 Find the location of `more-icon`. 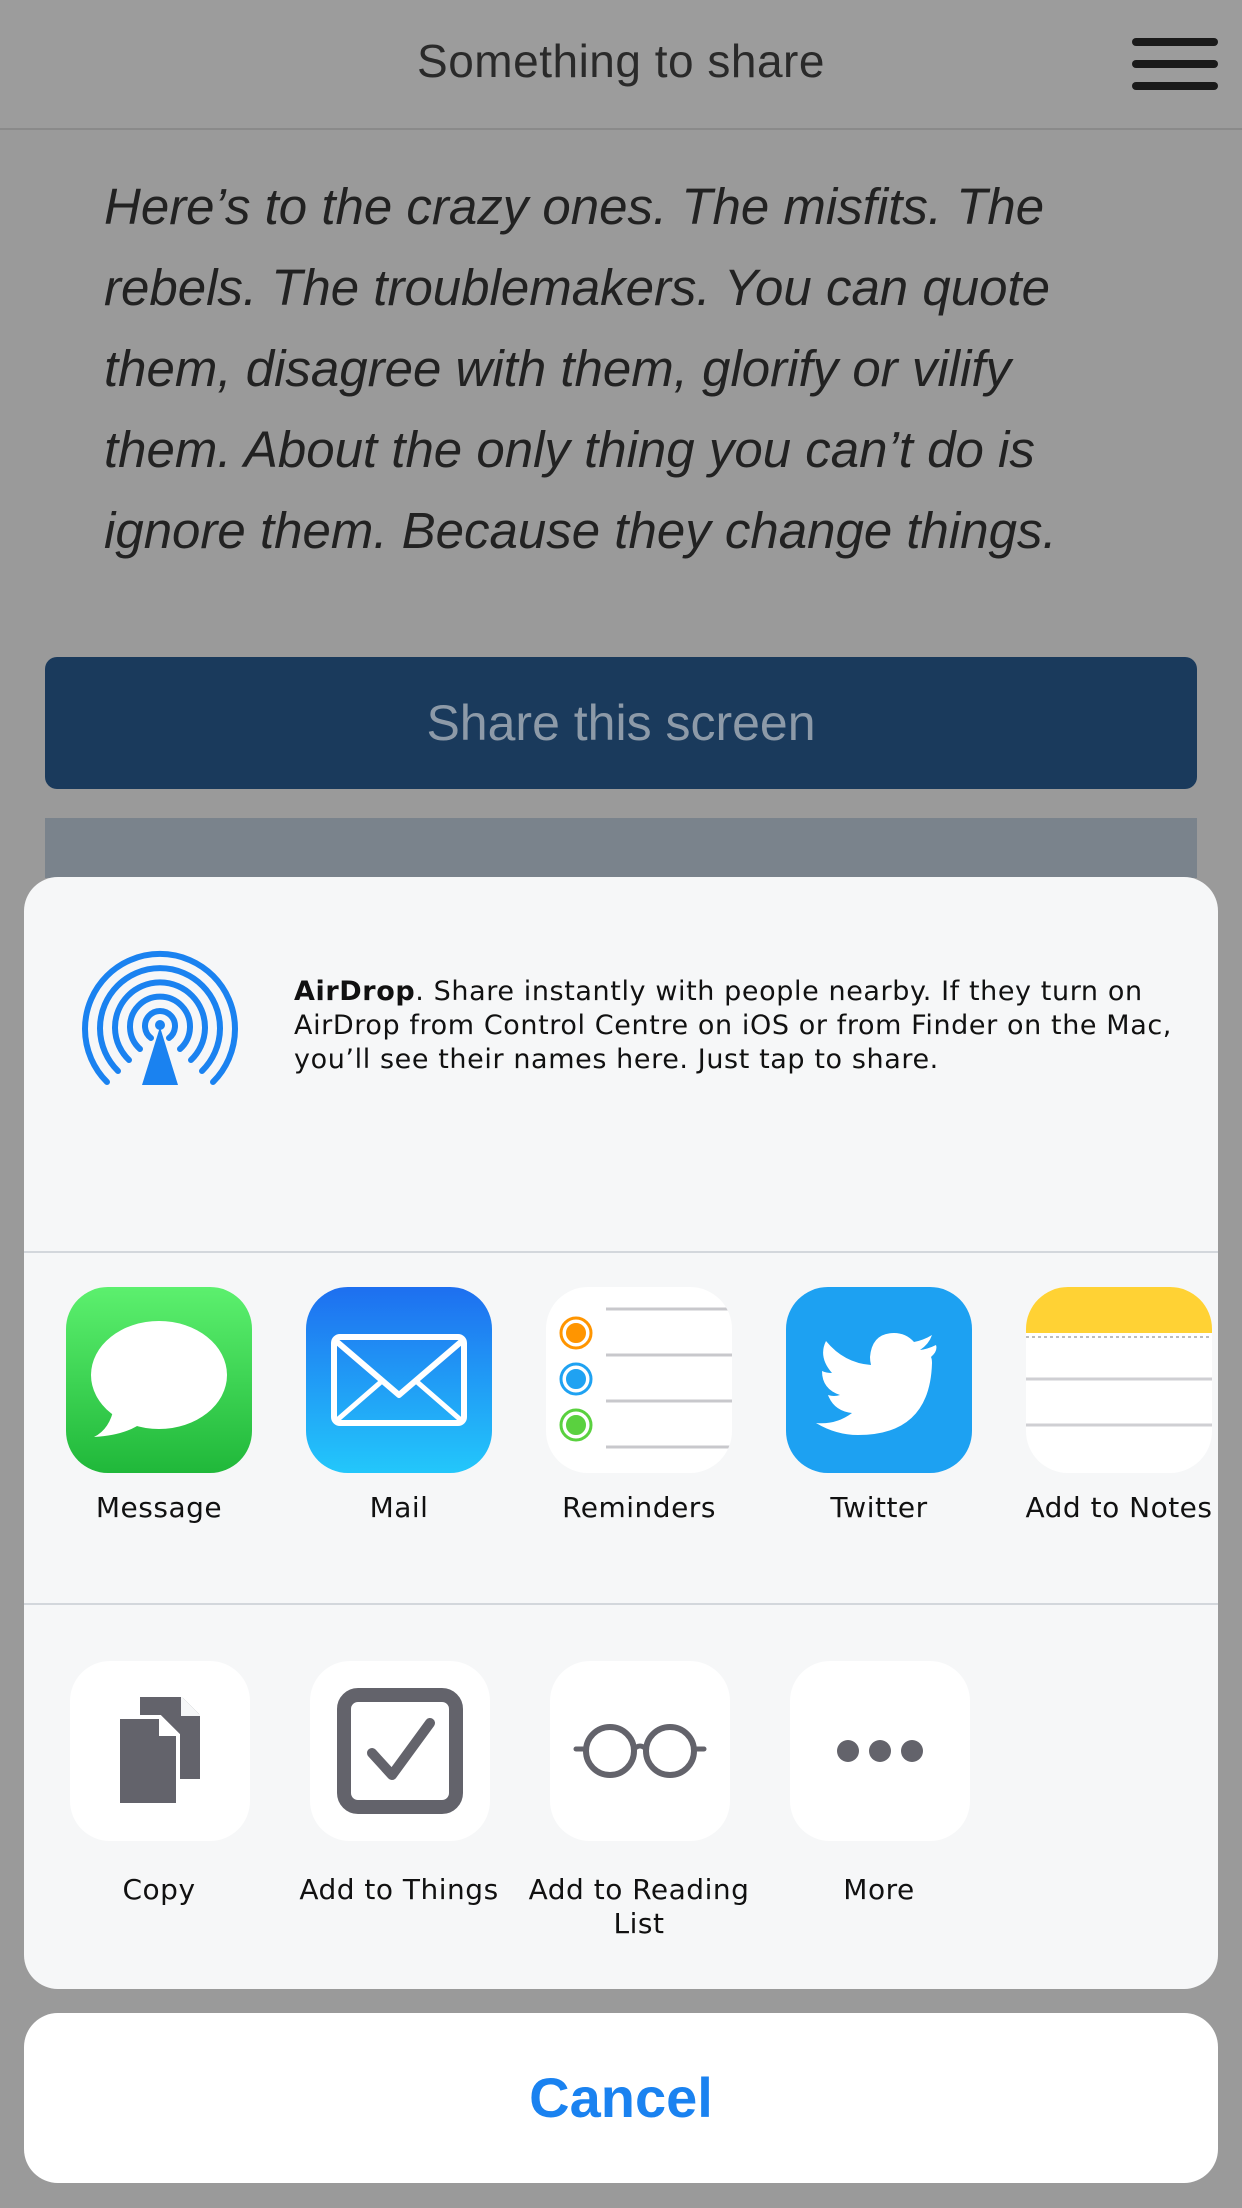

more-icon is located at coordinates (880, 1751).